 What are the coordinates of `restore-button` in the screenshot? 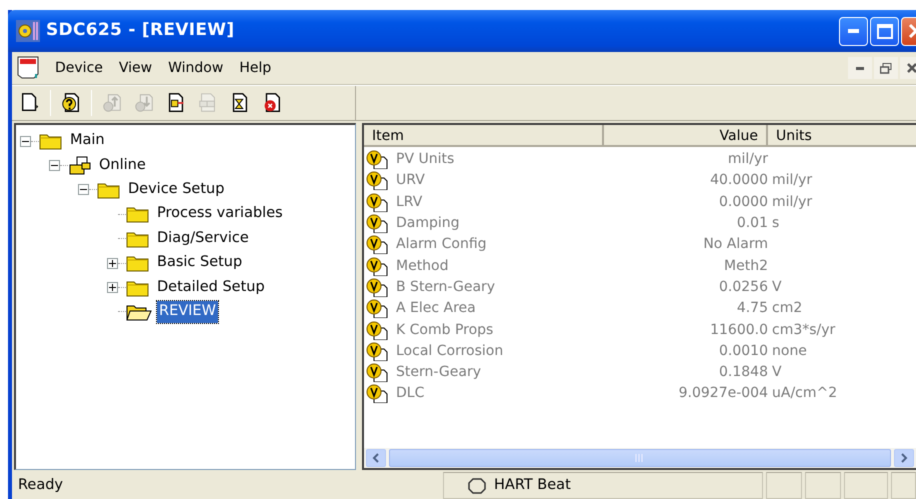 It's located at (886, 68).